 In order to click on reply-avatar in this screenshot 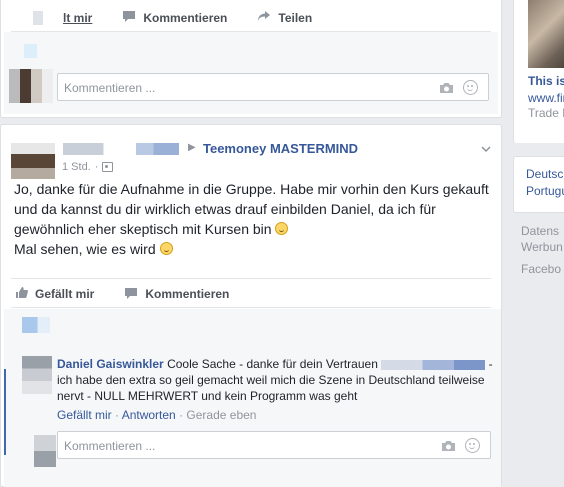, I will do `click(45, 451)`.